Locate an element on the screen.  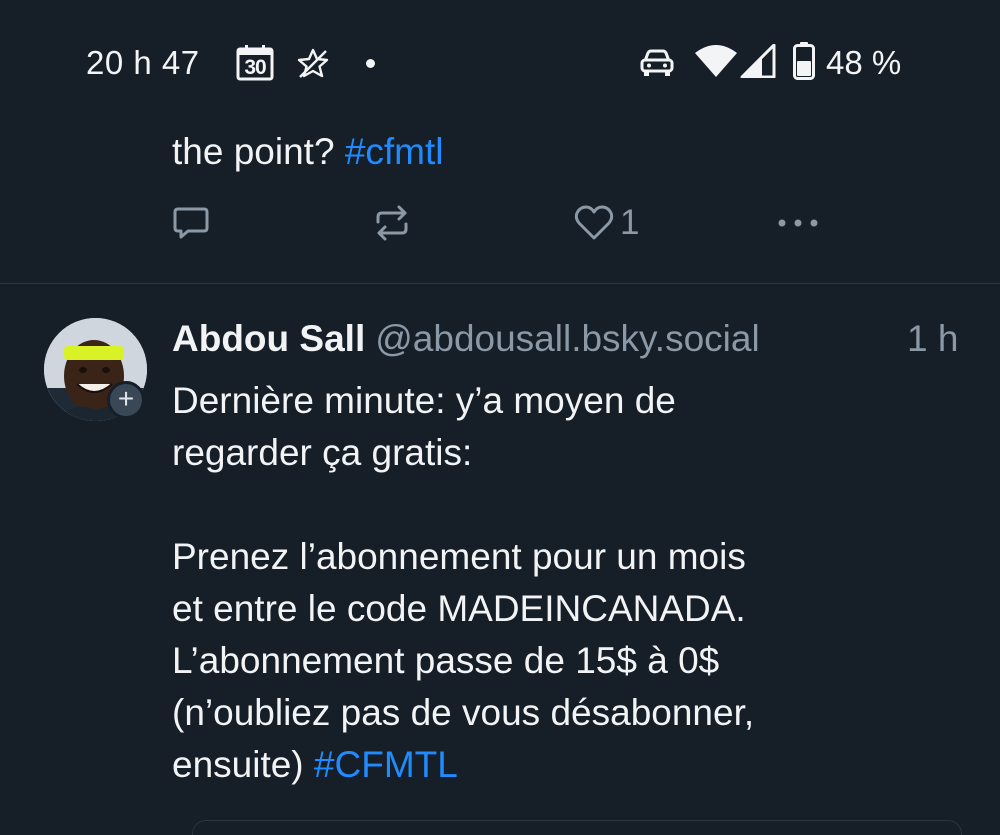
author-handle: @abdousall.bsky.social is located at coordinates (567, 338).